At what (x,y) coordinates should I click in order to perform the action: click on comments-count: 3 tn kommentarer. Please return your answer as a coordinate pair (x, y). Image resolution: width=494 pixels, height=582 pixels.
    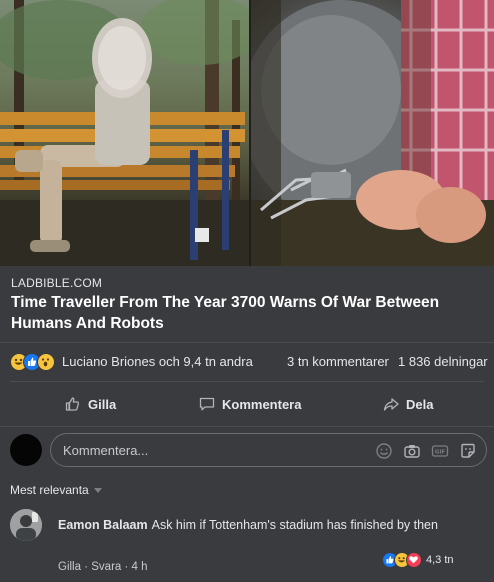
    Looking at the image, I should click on (338, 361).